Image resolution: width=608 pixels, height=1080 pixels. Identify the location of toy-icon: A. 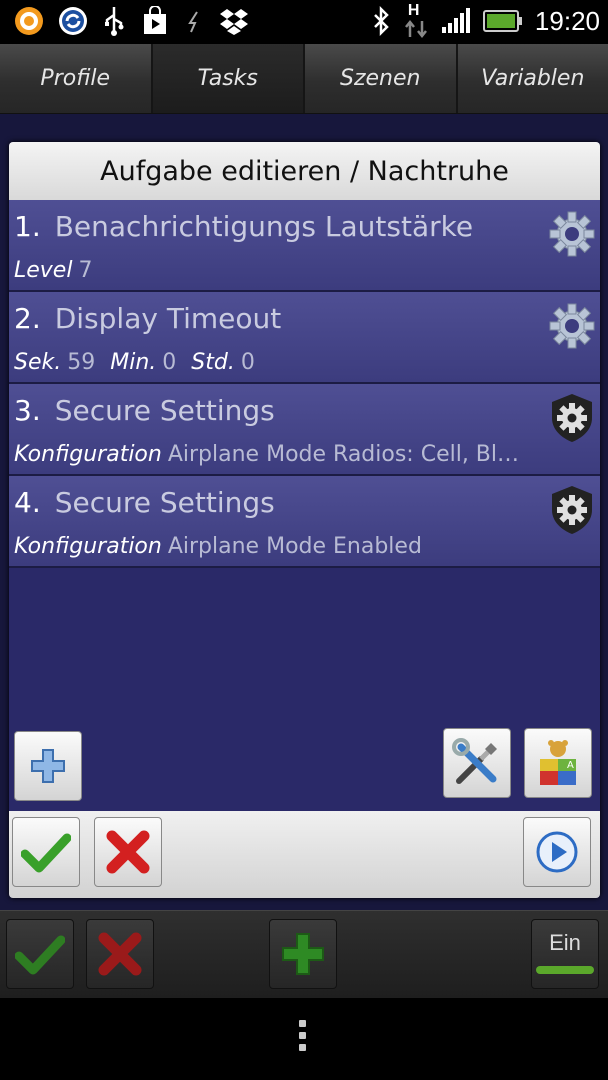
(558, 762).